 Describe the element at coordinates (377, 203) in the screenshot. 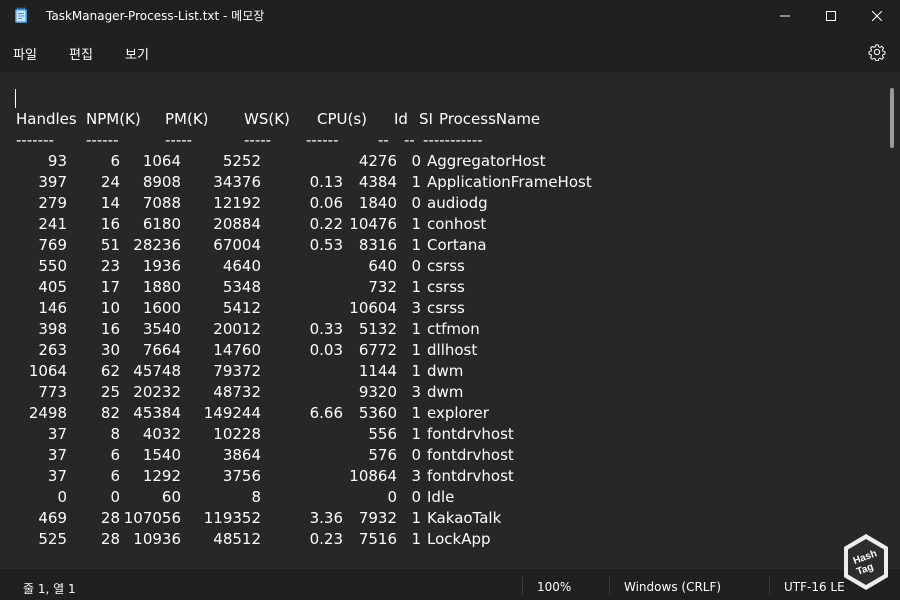

I see `row-id: 1840` at that location.